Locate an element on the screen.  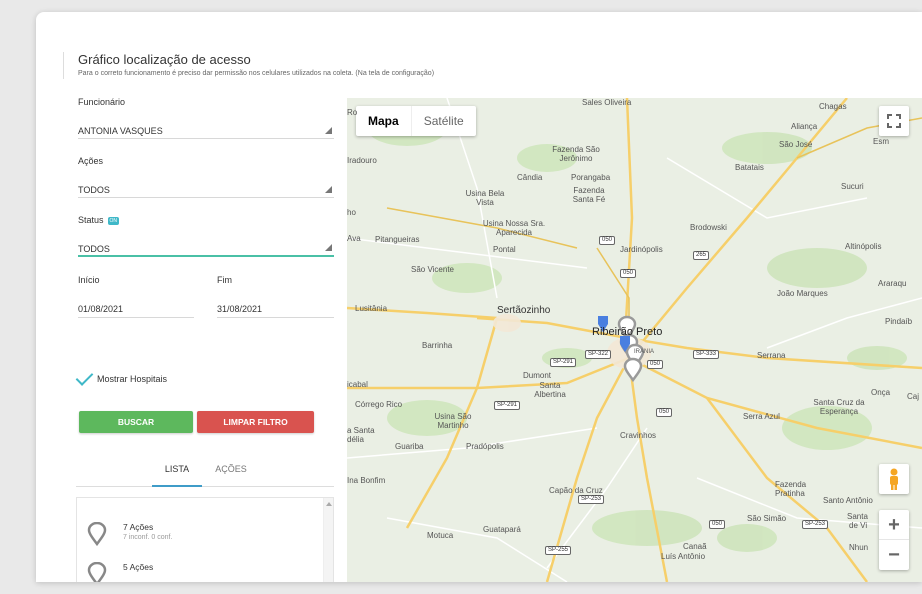
map-label: Fazenda Pratinha is located at coordinates (791, 489).